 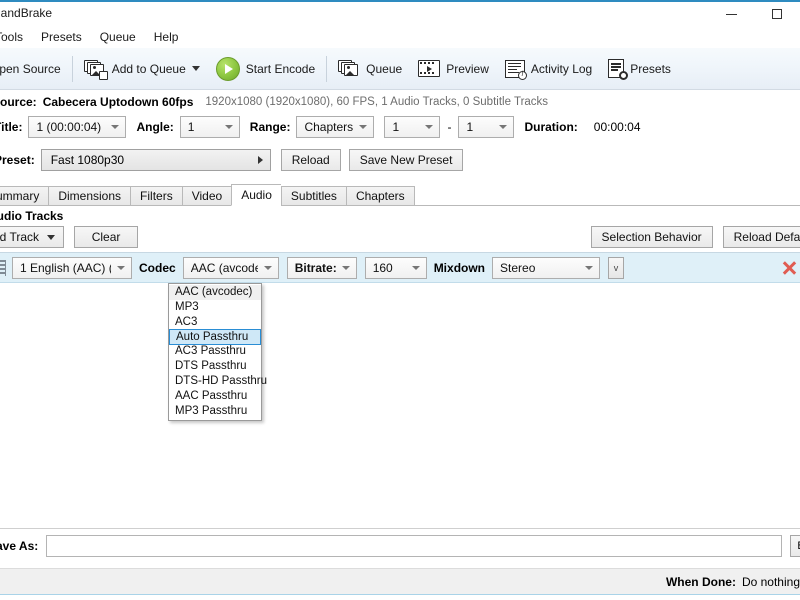 What do you see at coordinates (414, 545) in the screenshot?
I see `destination-input` at bounding box center [414, 545].